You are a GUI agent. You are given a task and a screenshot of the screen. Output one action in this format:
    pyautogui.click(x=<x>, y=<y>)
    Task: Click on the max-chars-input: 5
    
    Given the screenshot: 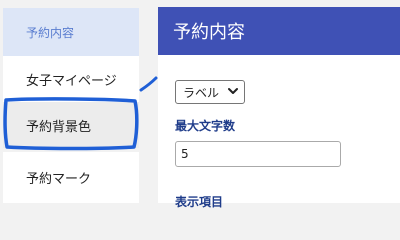 What is the action you would take?
    pyautogui.click(x=258, y=154)
    